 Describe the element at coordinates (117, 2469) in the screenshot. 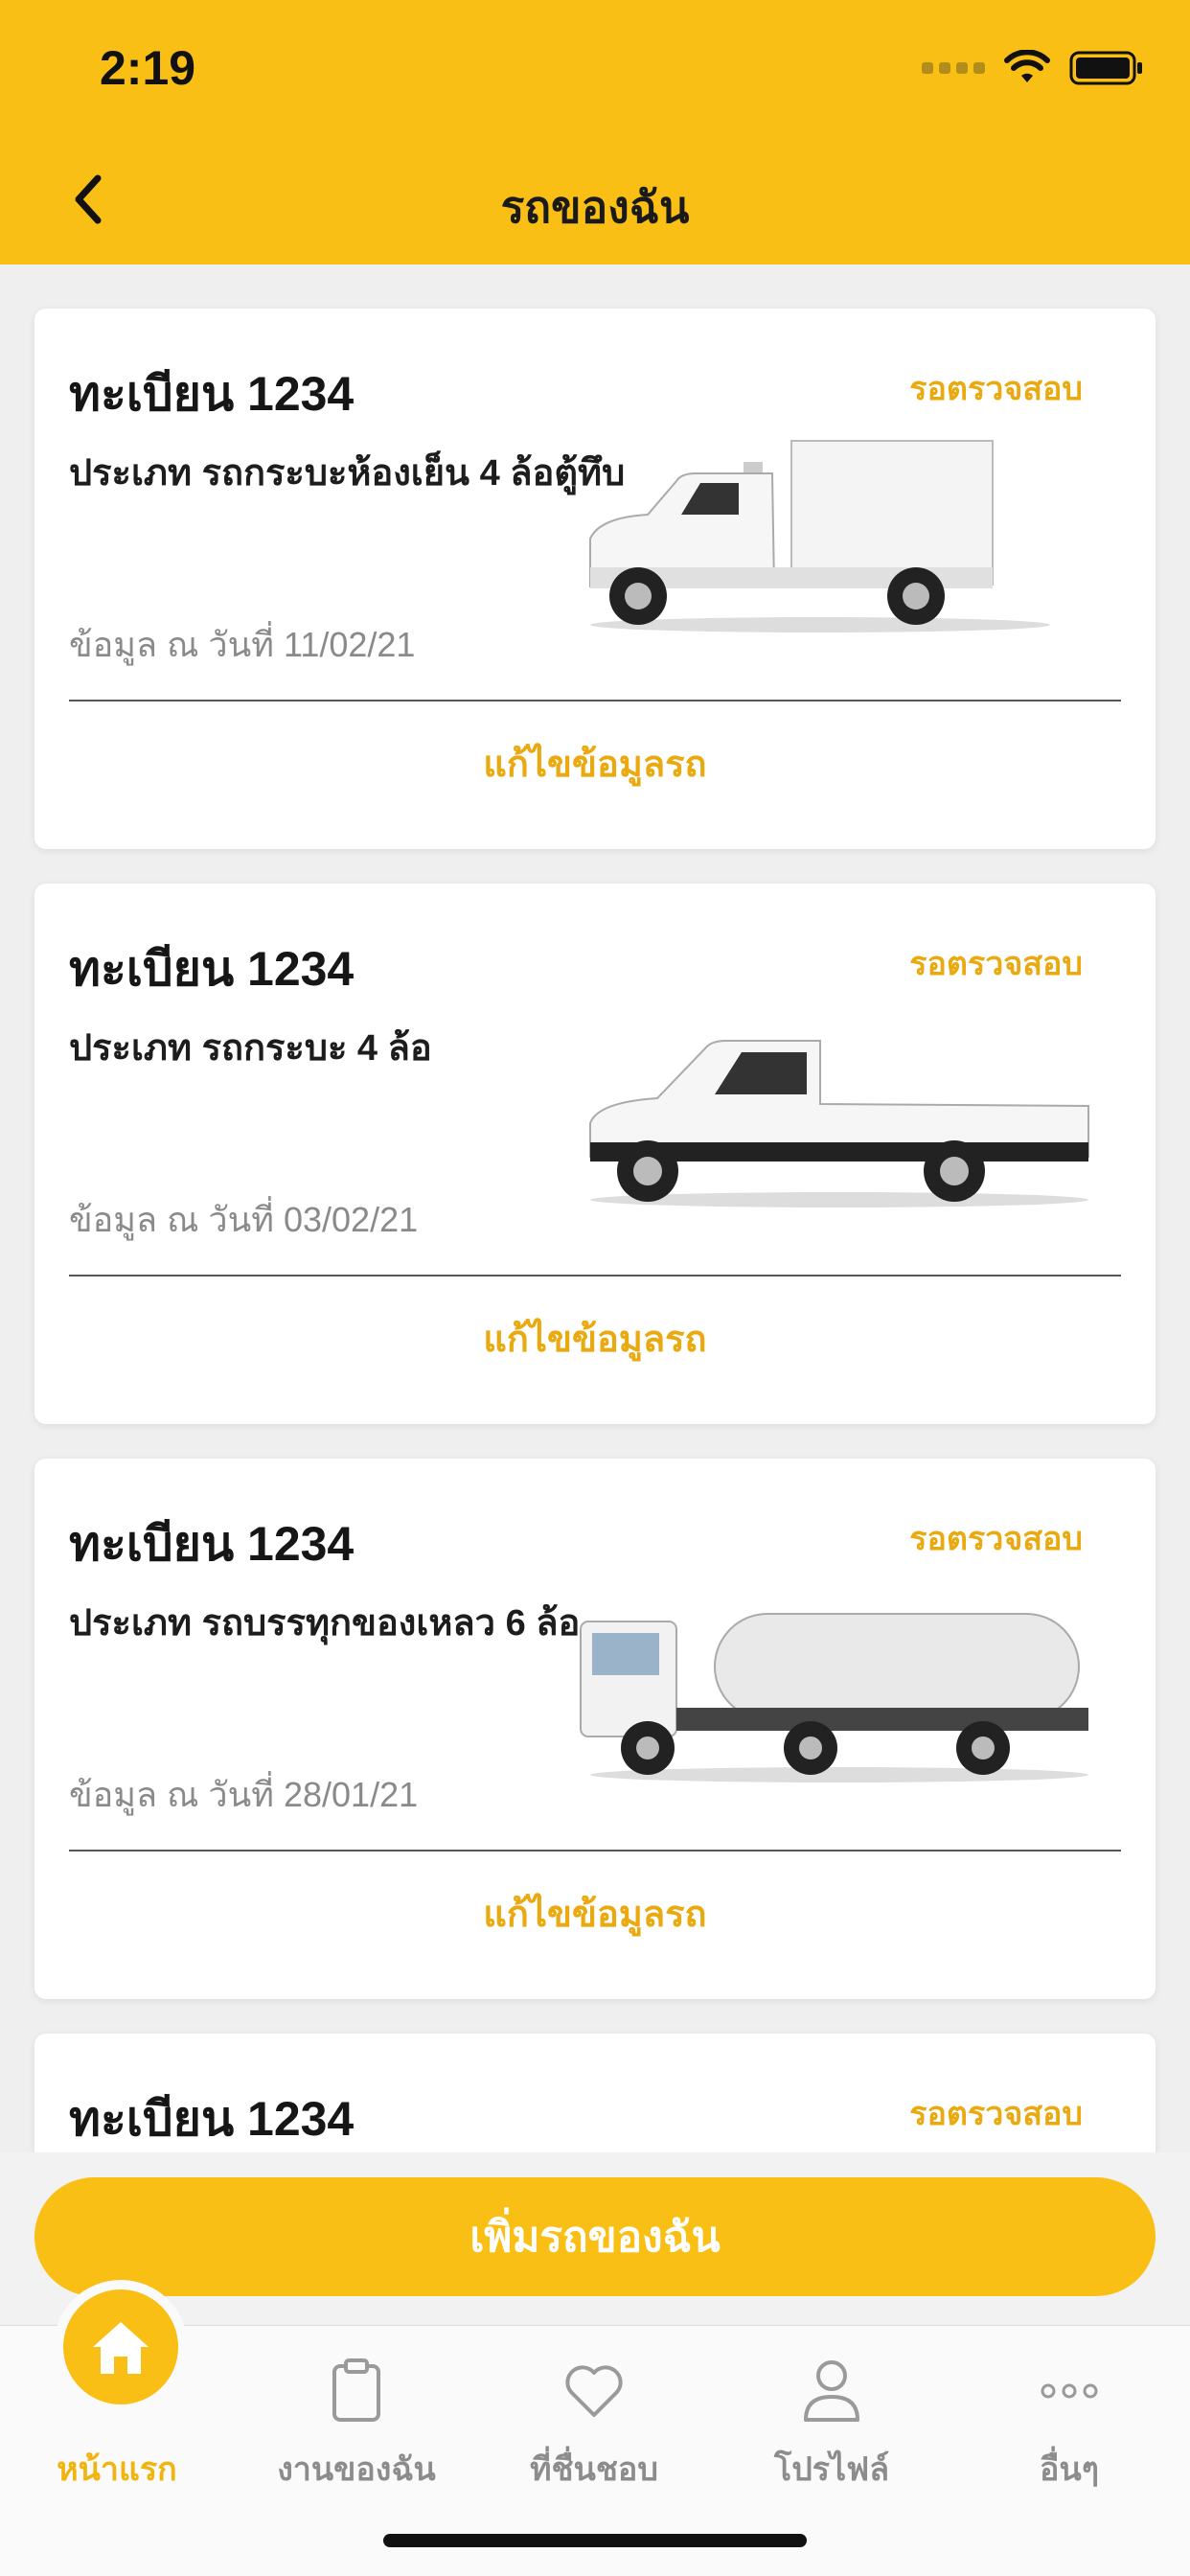

I see `tab-label: หน้าแรก` at that location.